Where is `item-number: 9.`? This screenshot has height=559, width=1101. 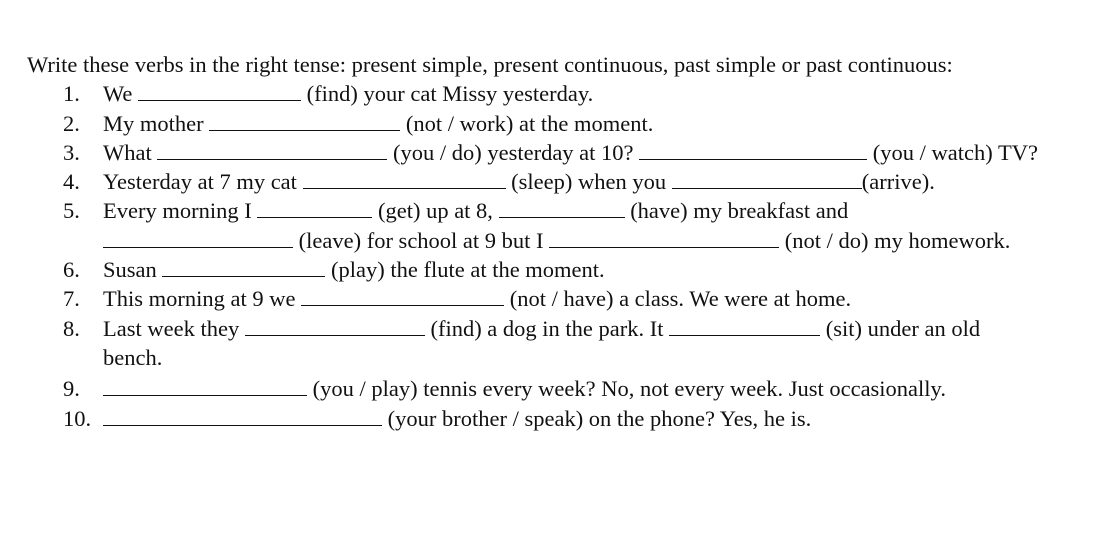
item-number: 9. is located at coordinates (71, 389).